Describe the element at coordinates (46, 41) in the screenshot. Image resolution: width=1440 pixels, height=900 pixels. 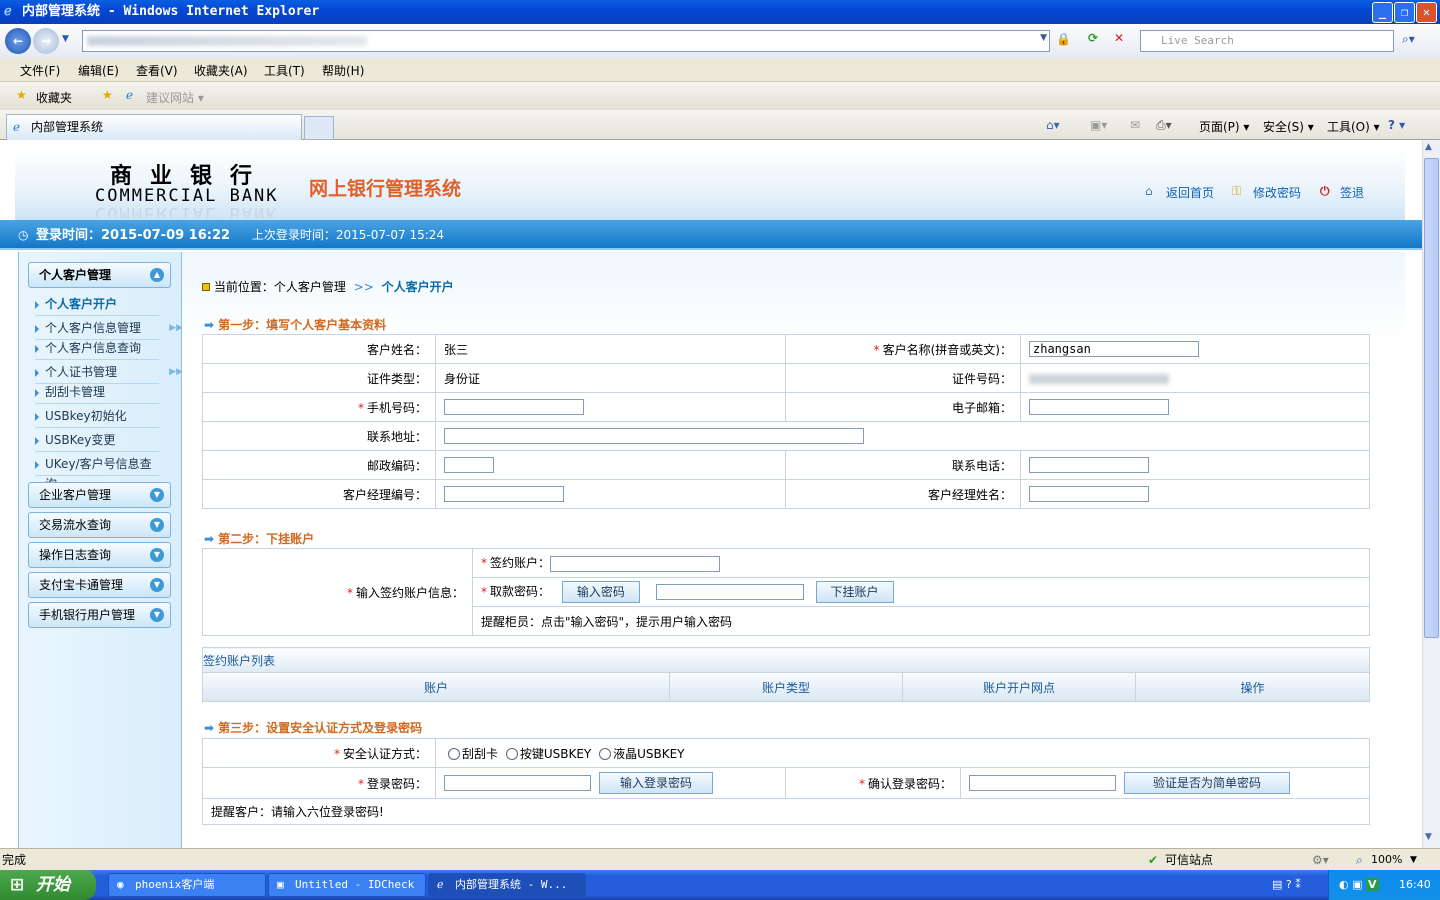
I see `forward-button: →` at that location.